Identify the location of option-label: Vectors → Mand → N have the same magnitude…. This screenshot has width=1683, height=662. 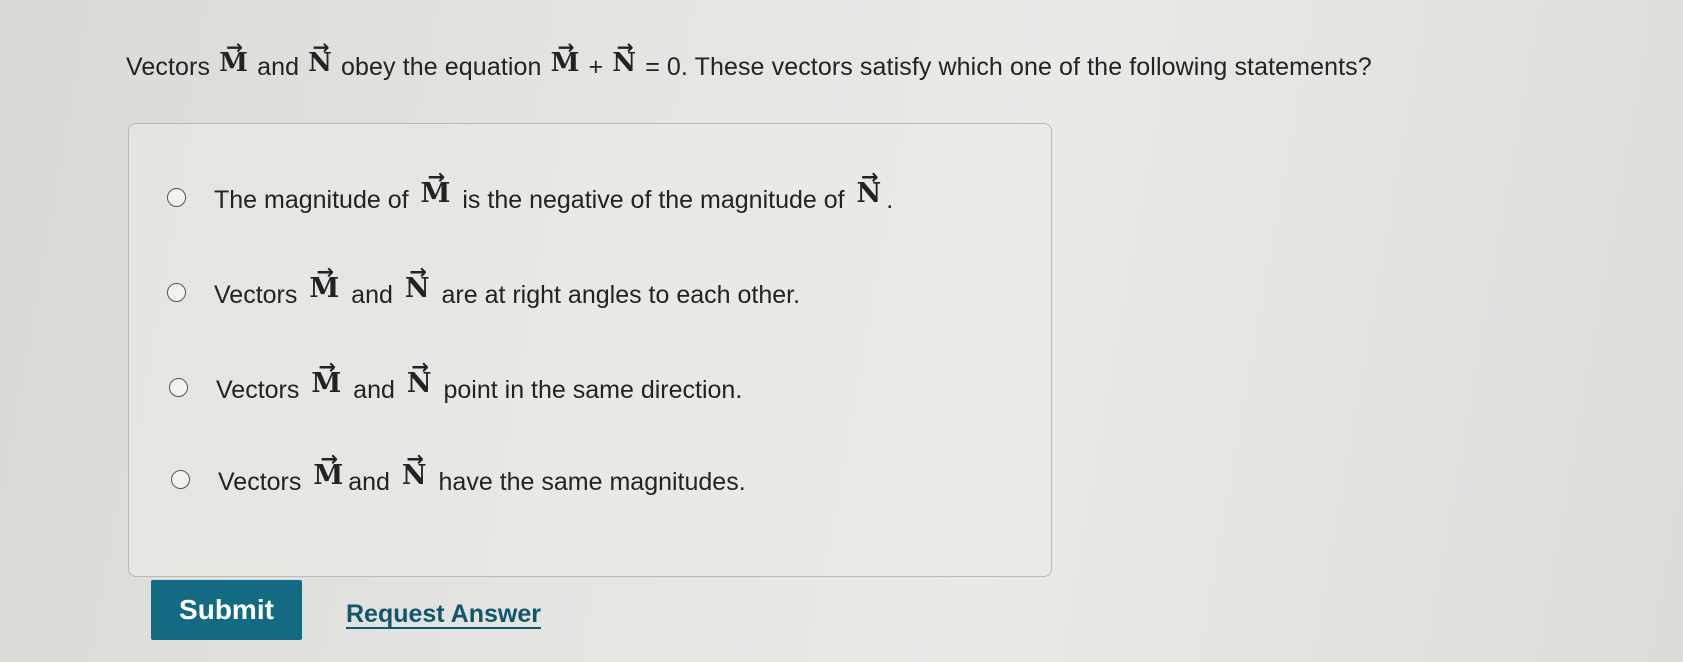
(482, 471).